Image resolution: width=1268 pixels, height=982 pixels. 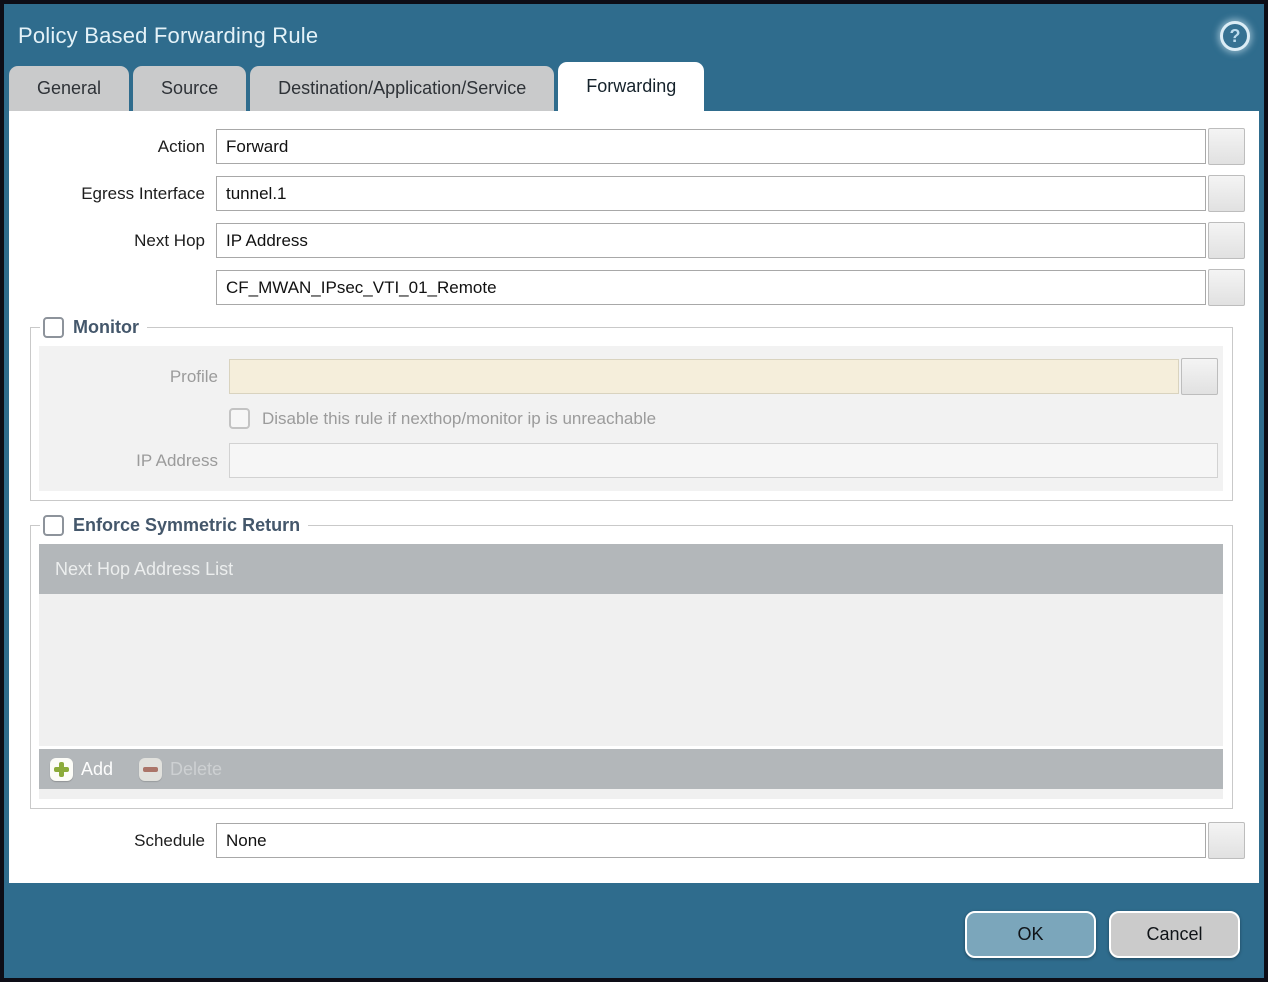 I want to click on next-hop-row: Next Hop IP Address, so click(x=627, y=240).